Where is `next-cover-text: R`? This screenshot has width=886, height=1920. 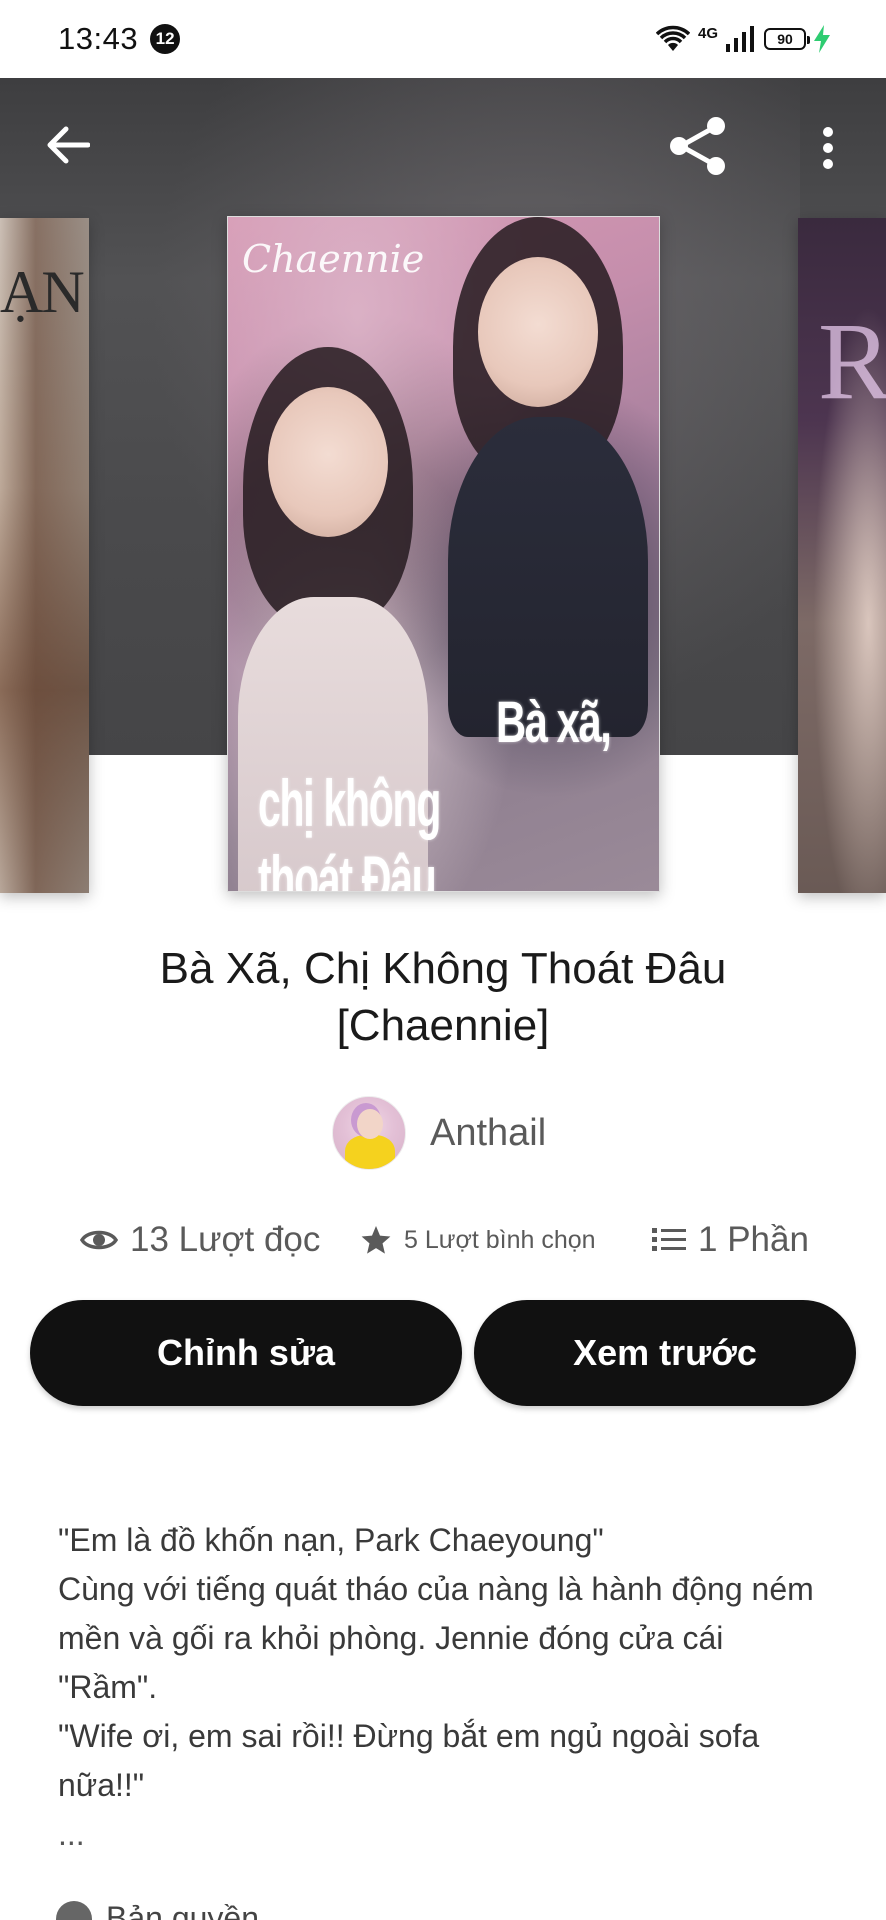
next-cover-text: R is located at coordinates (852, 361).